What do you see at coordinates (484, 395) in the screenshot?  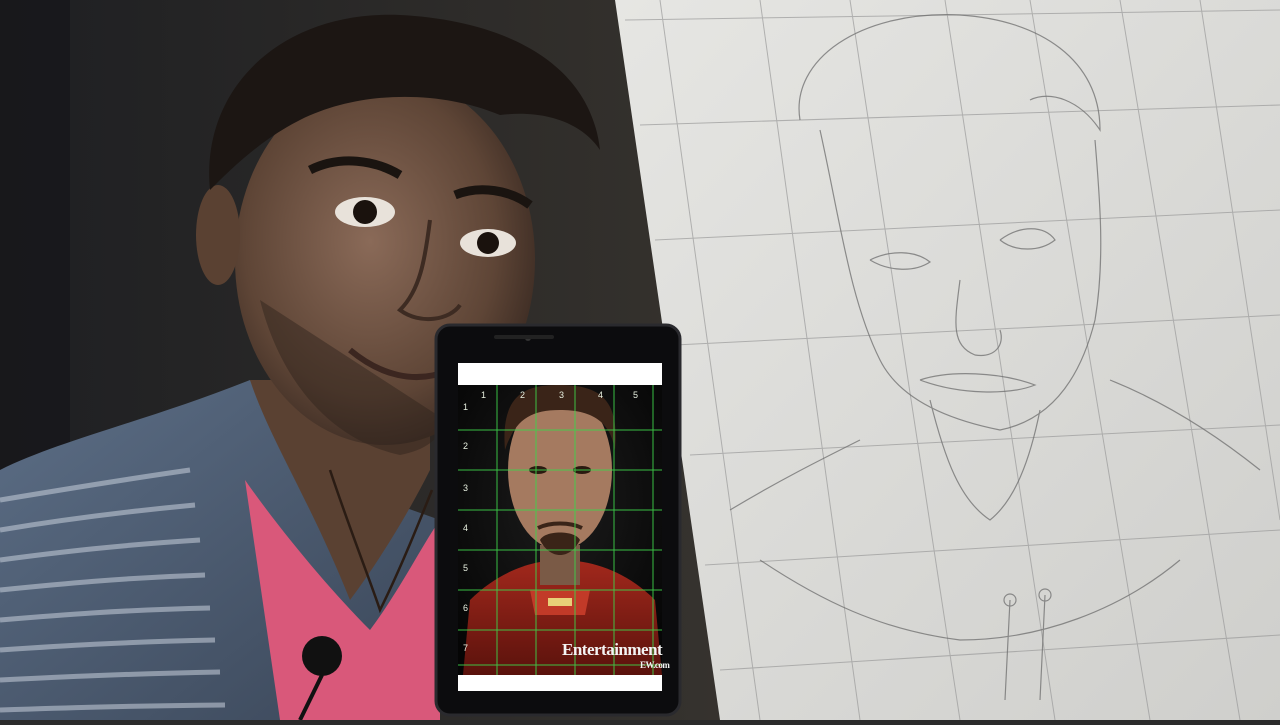 I see `grid-column-label: 1` at bounding box center [484, 395].